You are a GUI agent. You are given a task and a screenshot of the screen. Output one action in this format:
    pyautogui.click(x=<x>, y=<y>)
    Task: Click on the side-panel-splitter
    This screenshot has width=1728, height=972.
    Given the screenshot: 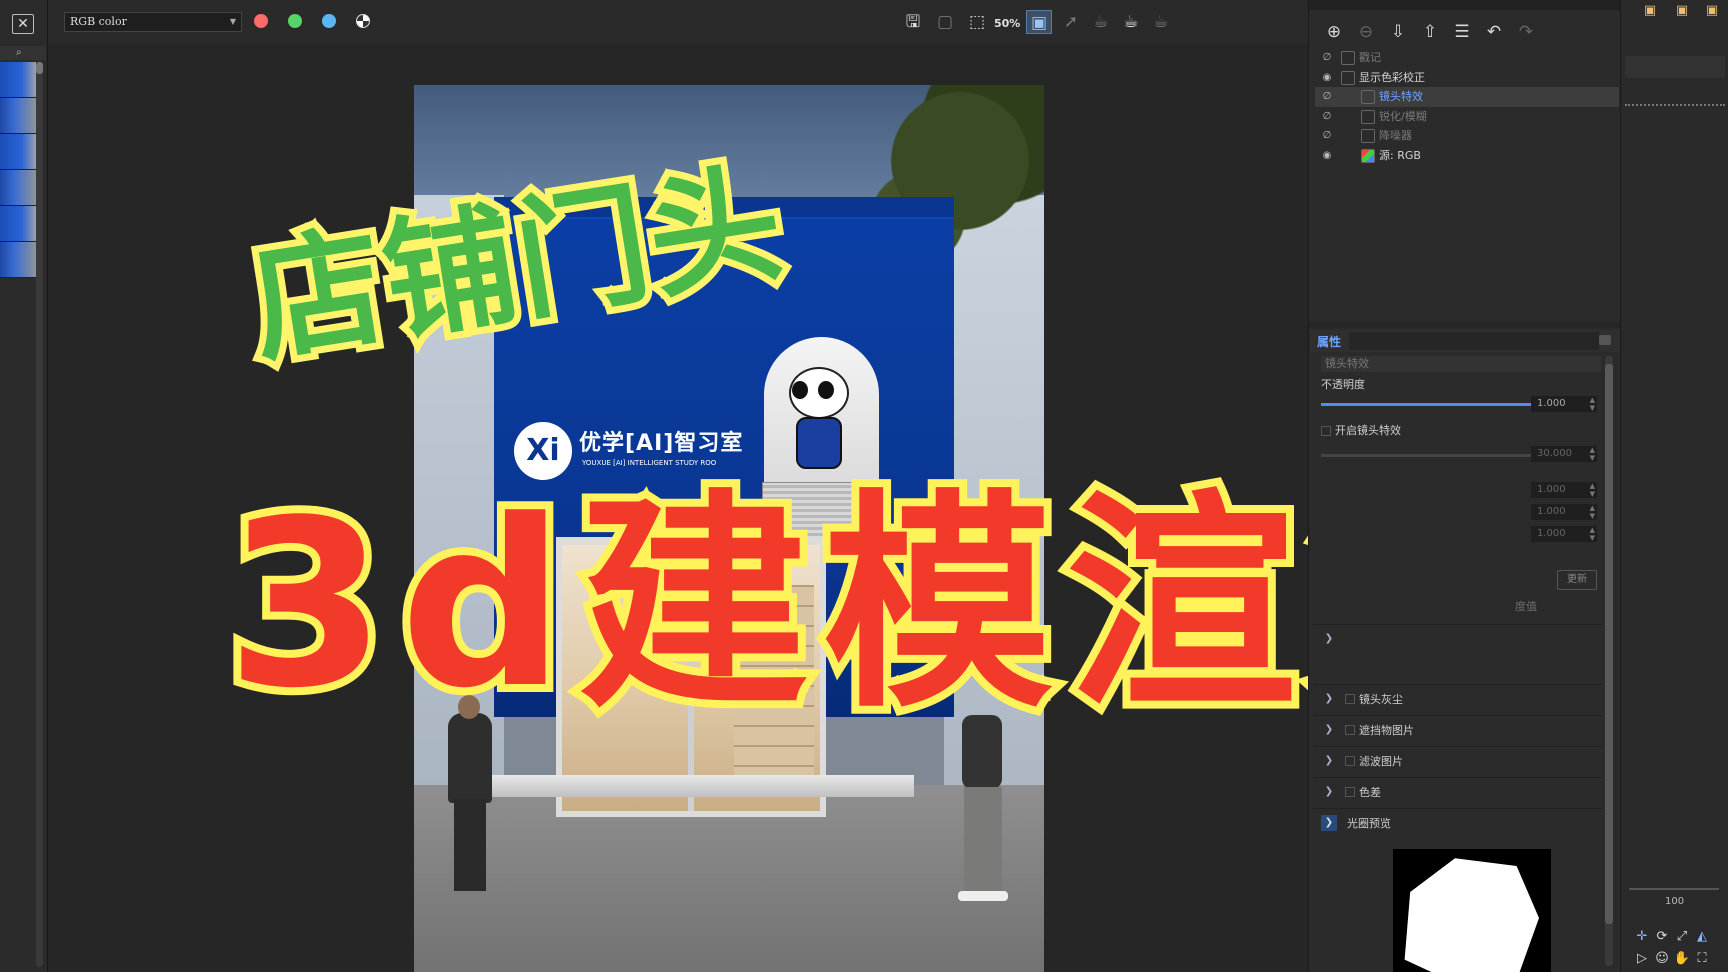 What is the action you would take?
    pyautogui.click(x=1675, y=106)
    